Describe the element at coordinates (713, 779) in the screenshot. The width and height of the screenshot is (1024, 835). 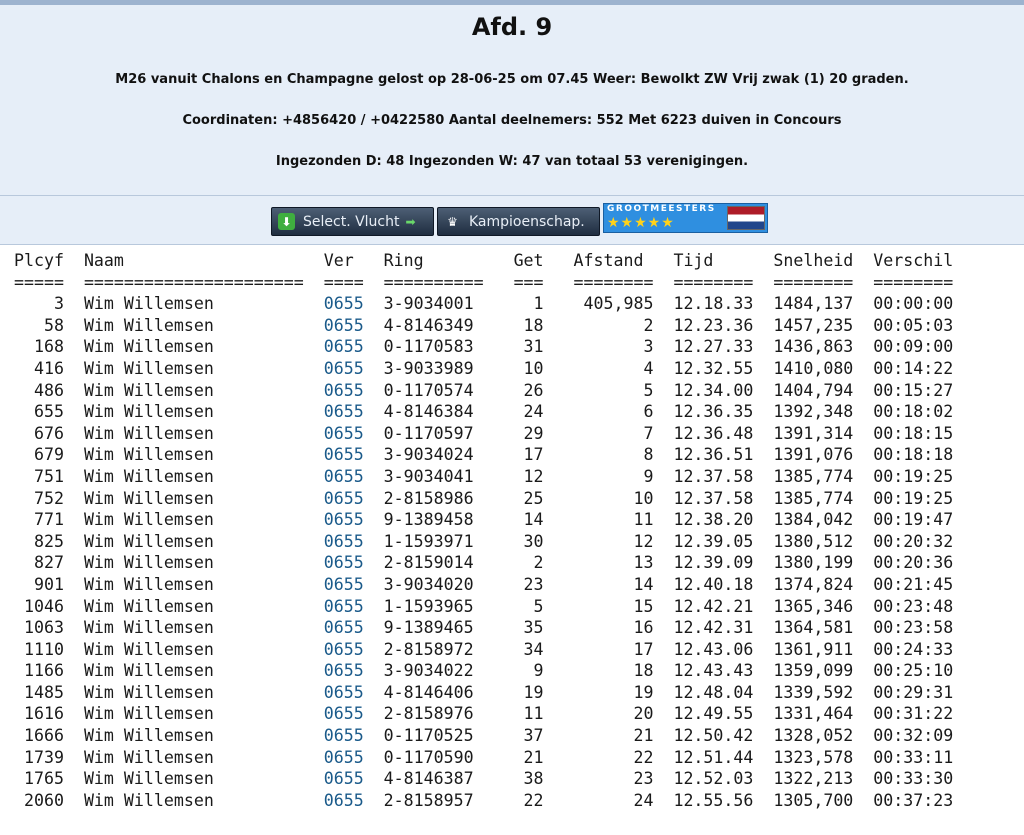
I see `cell-tijd: 12.52.03` at that location.